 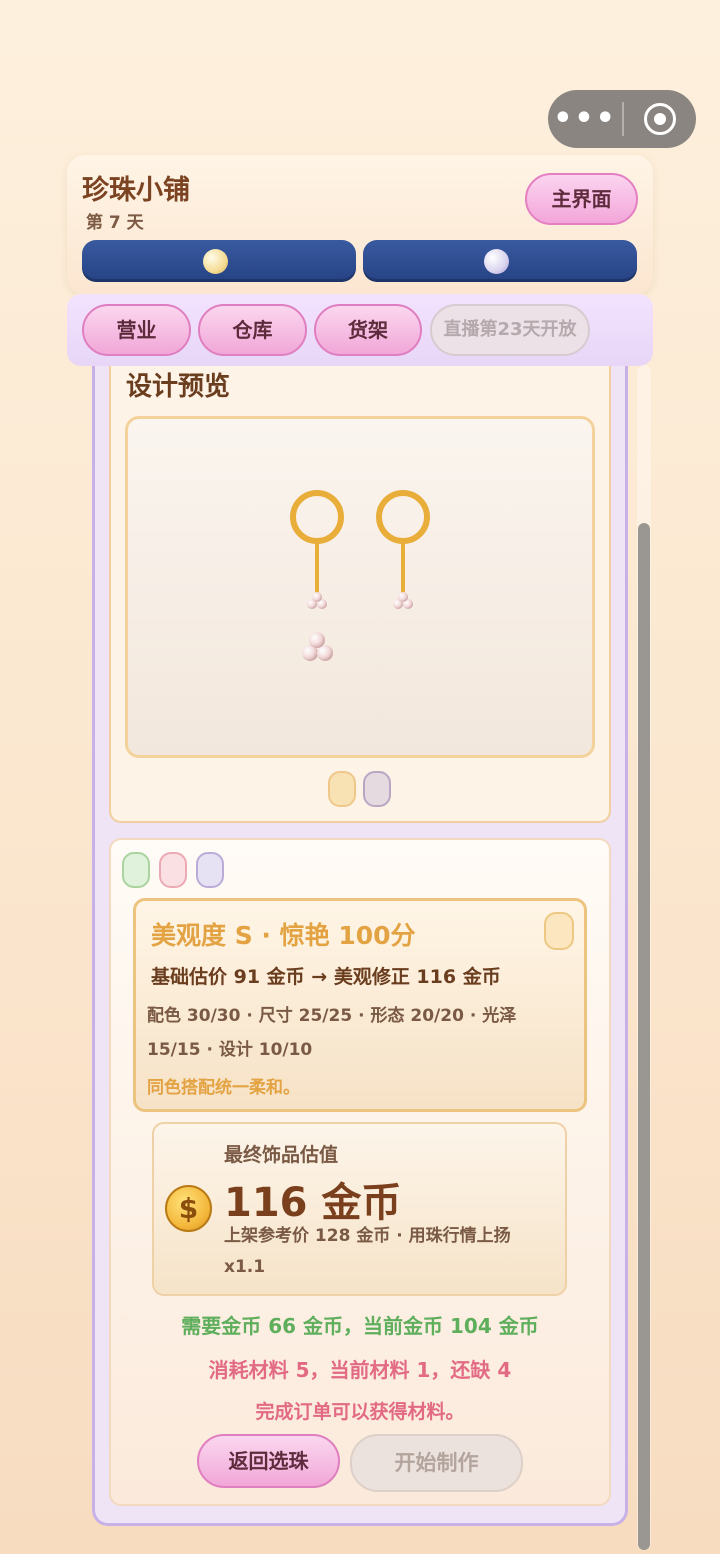 I want to click on scrollbar-thumb, so click(x=644, y=1036).